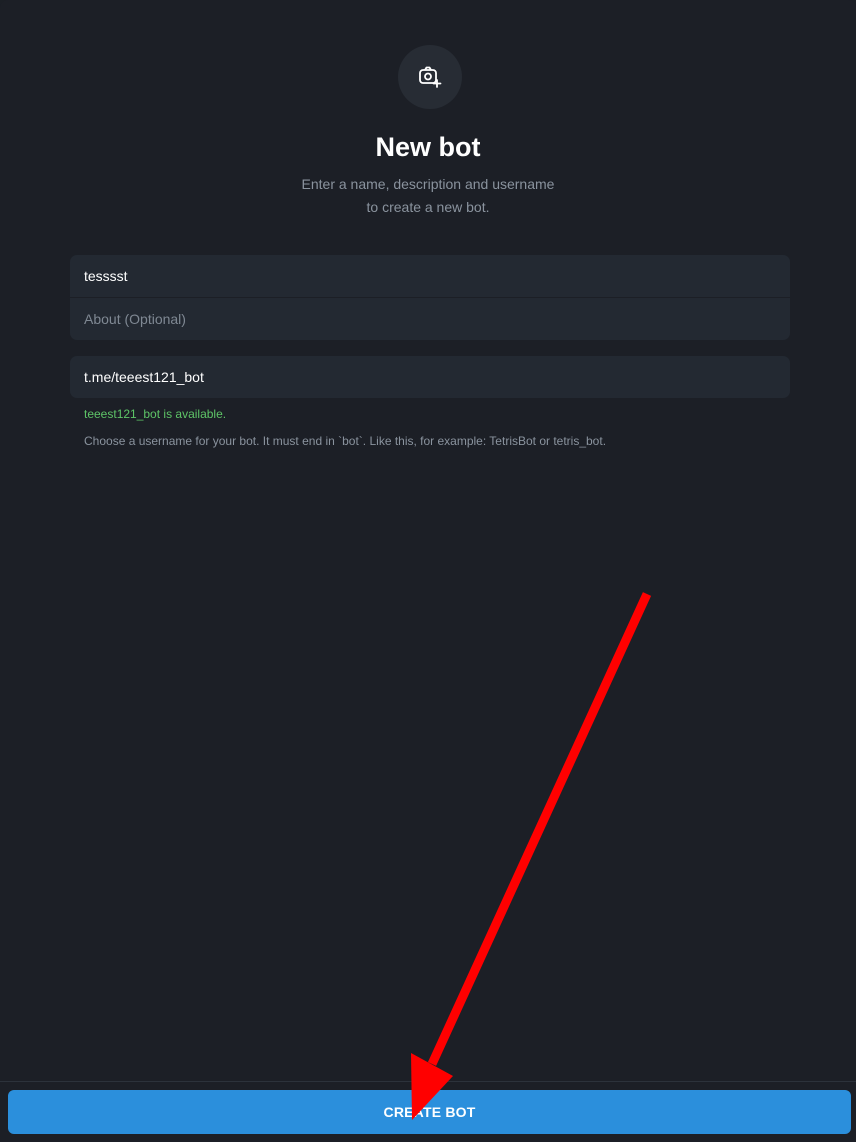 The width and height of the screenshot is (856, 1142). I want to click on username-group: t.me/teeest121_bot, so click(430, 377).